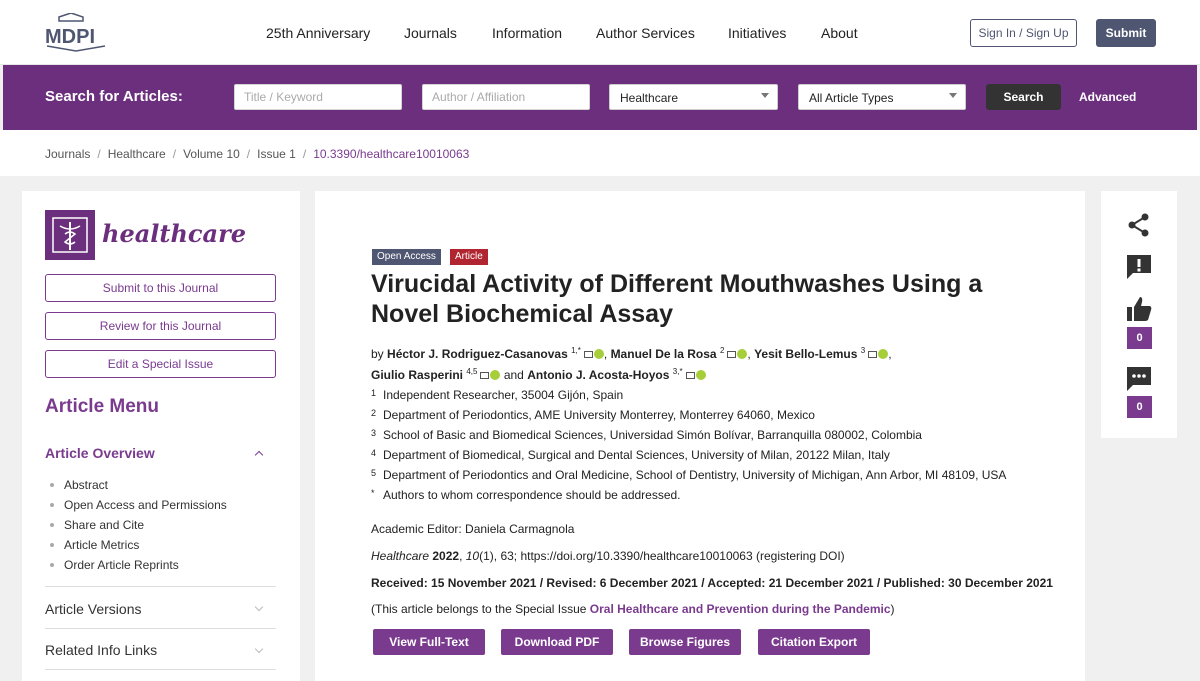  I want to click on nav-initiatives: Initiatives, so click(757, 33).